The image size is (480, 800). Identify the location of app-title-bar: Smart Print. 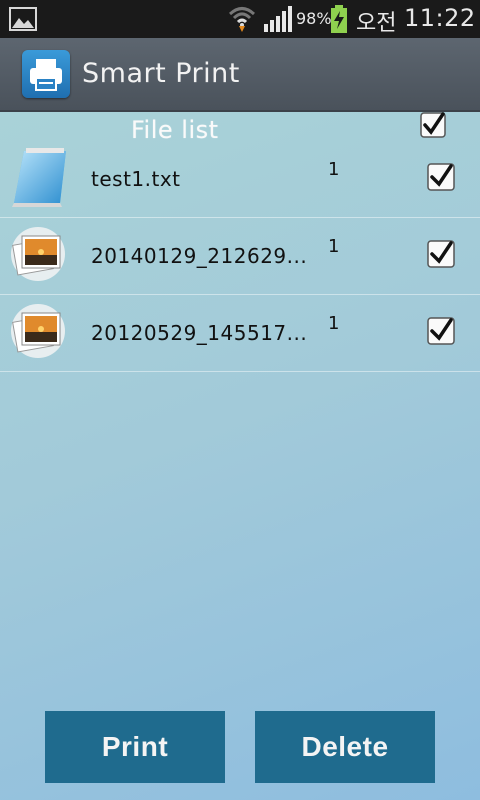
(240, 75).